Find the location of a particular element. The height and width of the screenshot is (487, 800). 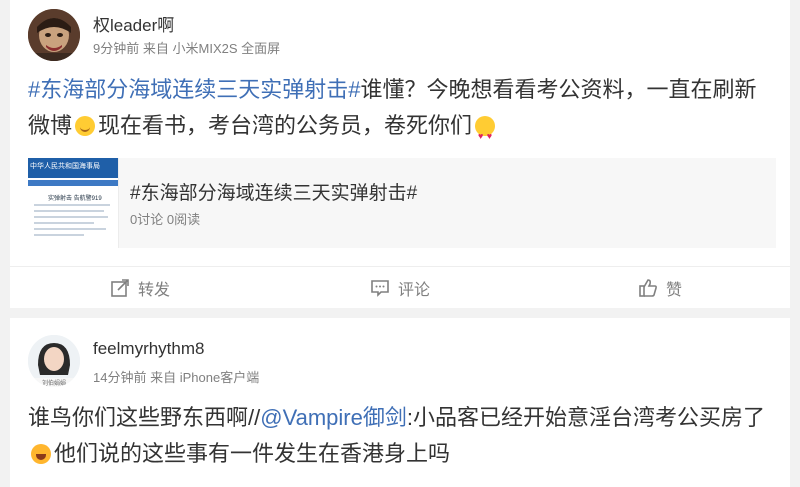

post-text-part: :小品客已经开始意淫台湾考公买房了 is located at coordinates (585, 417).